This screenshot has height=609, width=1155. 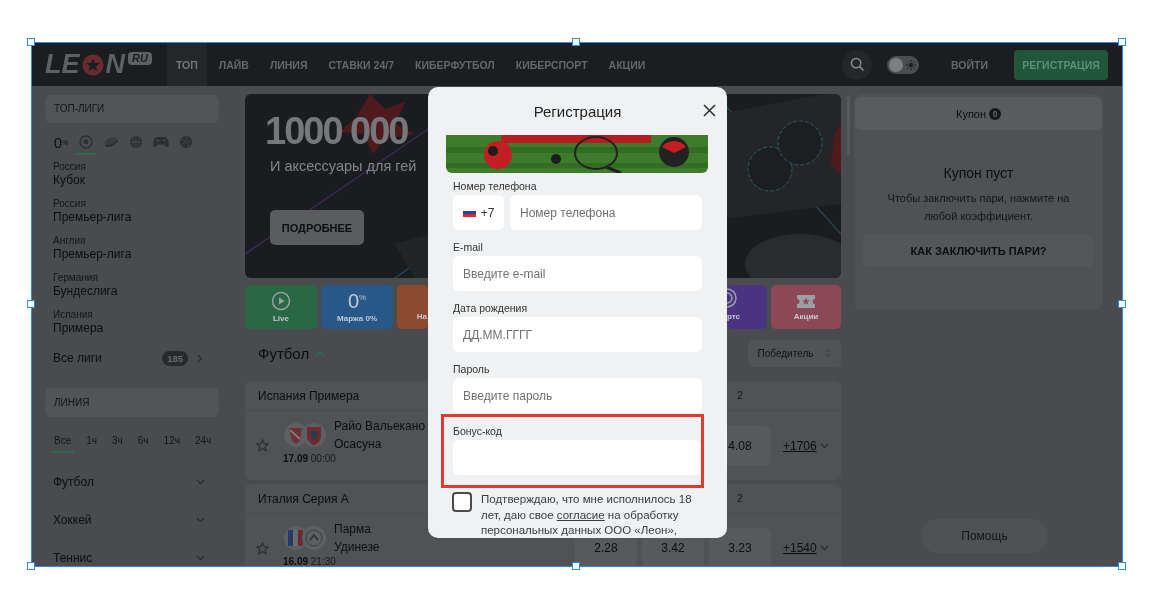 I want to click on league-link: Примера, so click(x=78, y=328).